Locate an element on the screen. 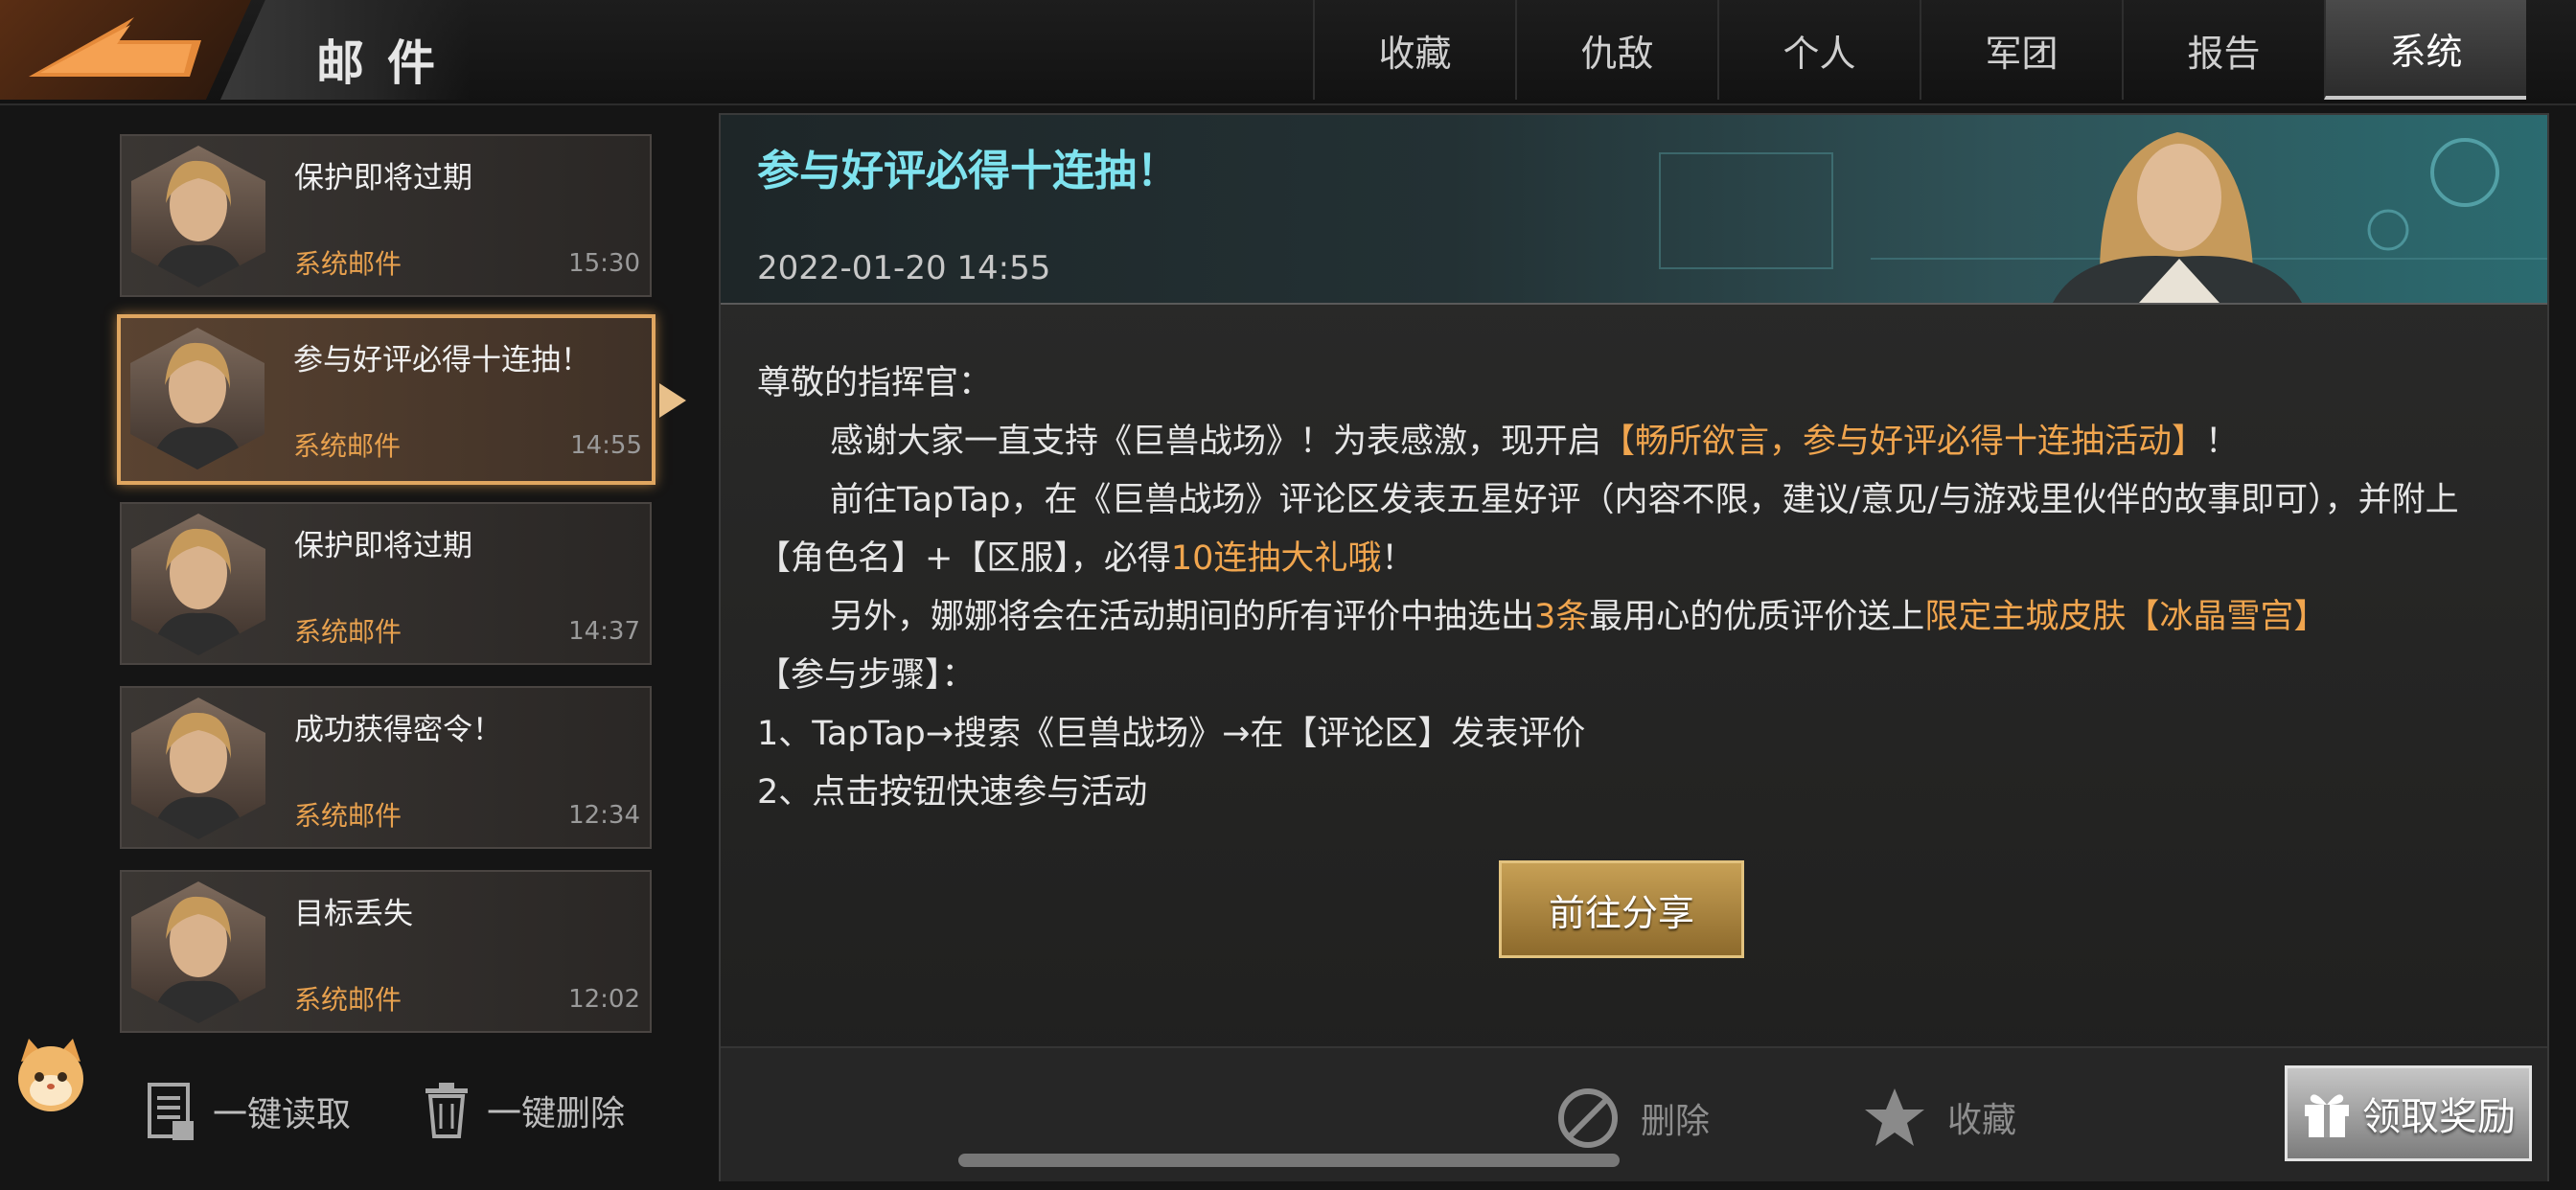 This screenshot has height=1190, width=2576. claim-label: 领取奖励 is located at coordinates (2439, 1117).